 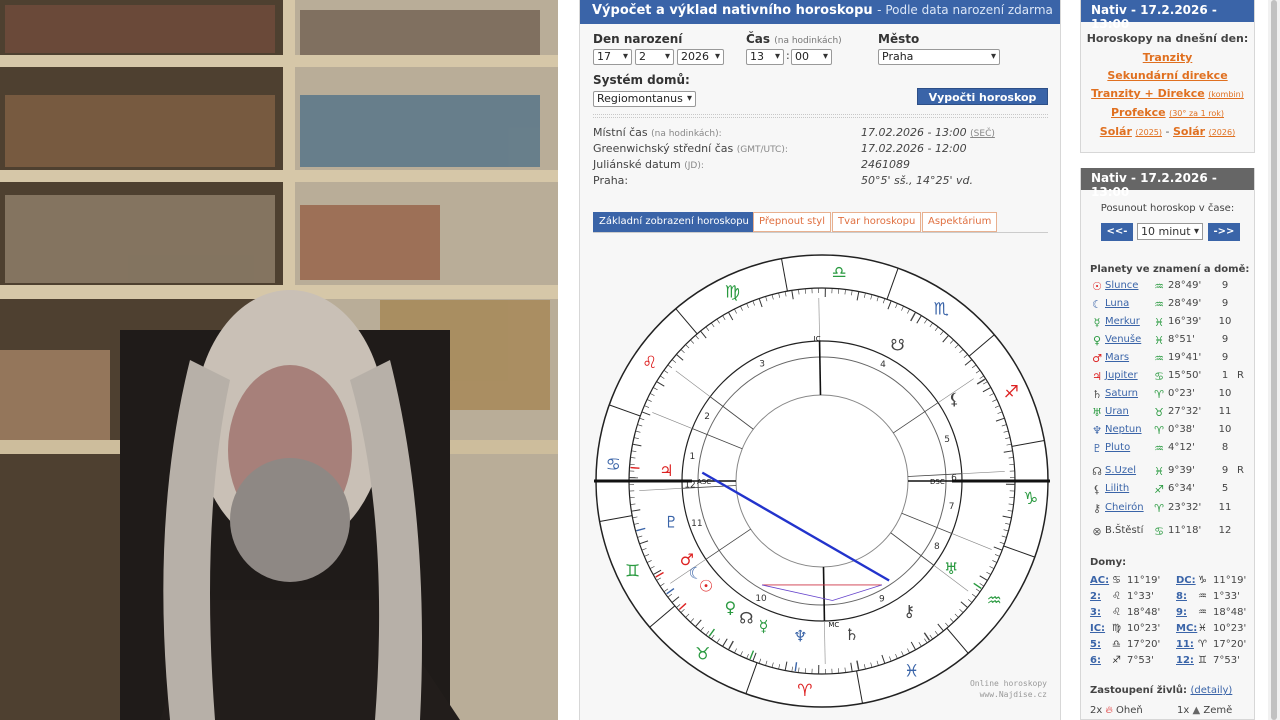 I want to click on elements-detail-link: (detaily), so click(x=1212, y=690).